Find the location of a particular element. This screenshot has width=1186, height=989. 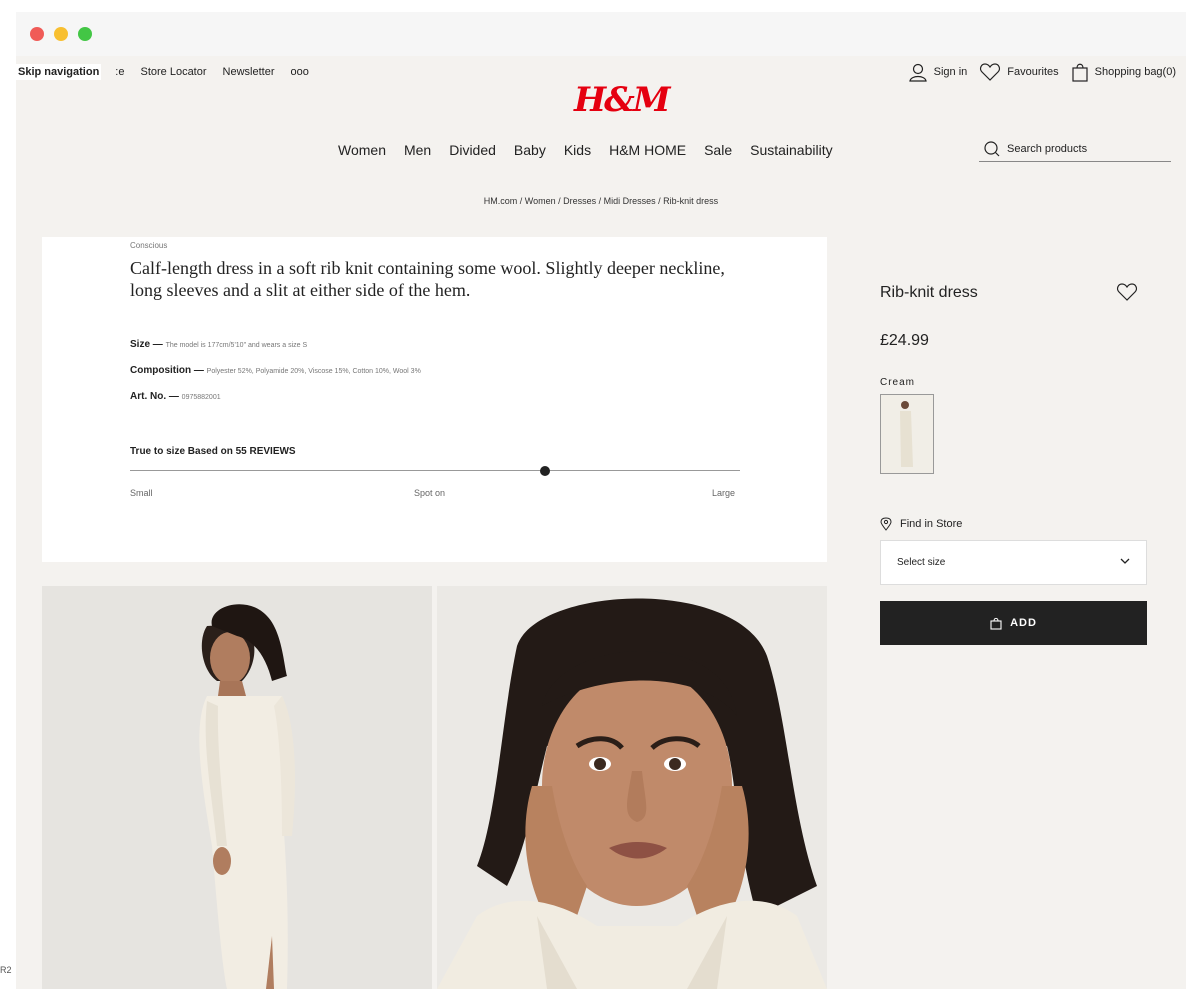

color-swatch-cream is located at coordinates (907, 434).